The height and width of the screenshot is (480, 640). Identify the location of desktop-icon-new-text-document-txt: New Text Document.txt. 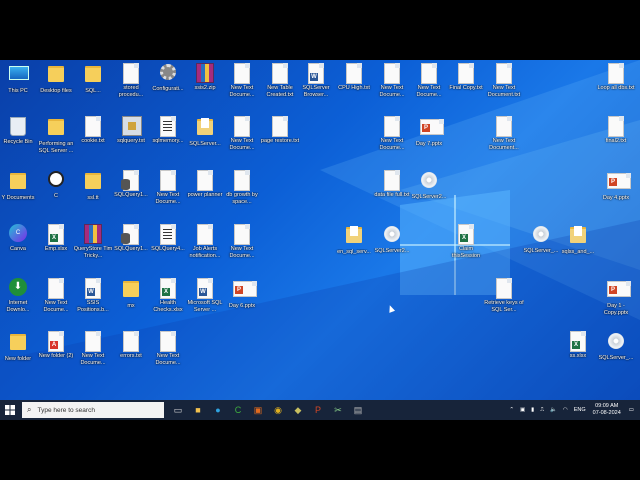
(504, 80).